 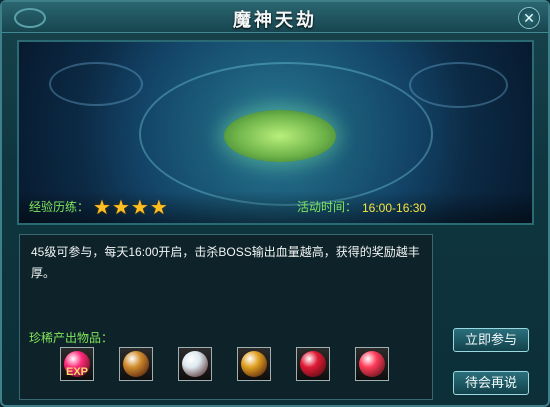 I want to click on reward-slot-helmet, so click(x=195, y=364).